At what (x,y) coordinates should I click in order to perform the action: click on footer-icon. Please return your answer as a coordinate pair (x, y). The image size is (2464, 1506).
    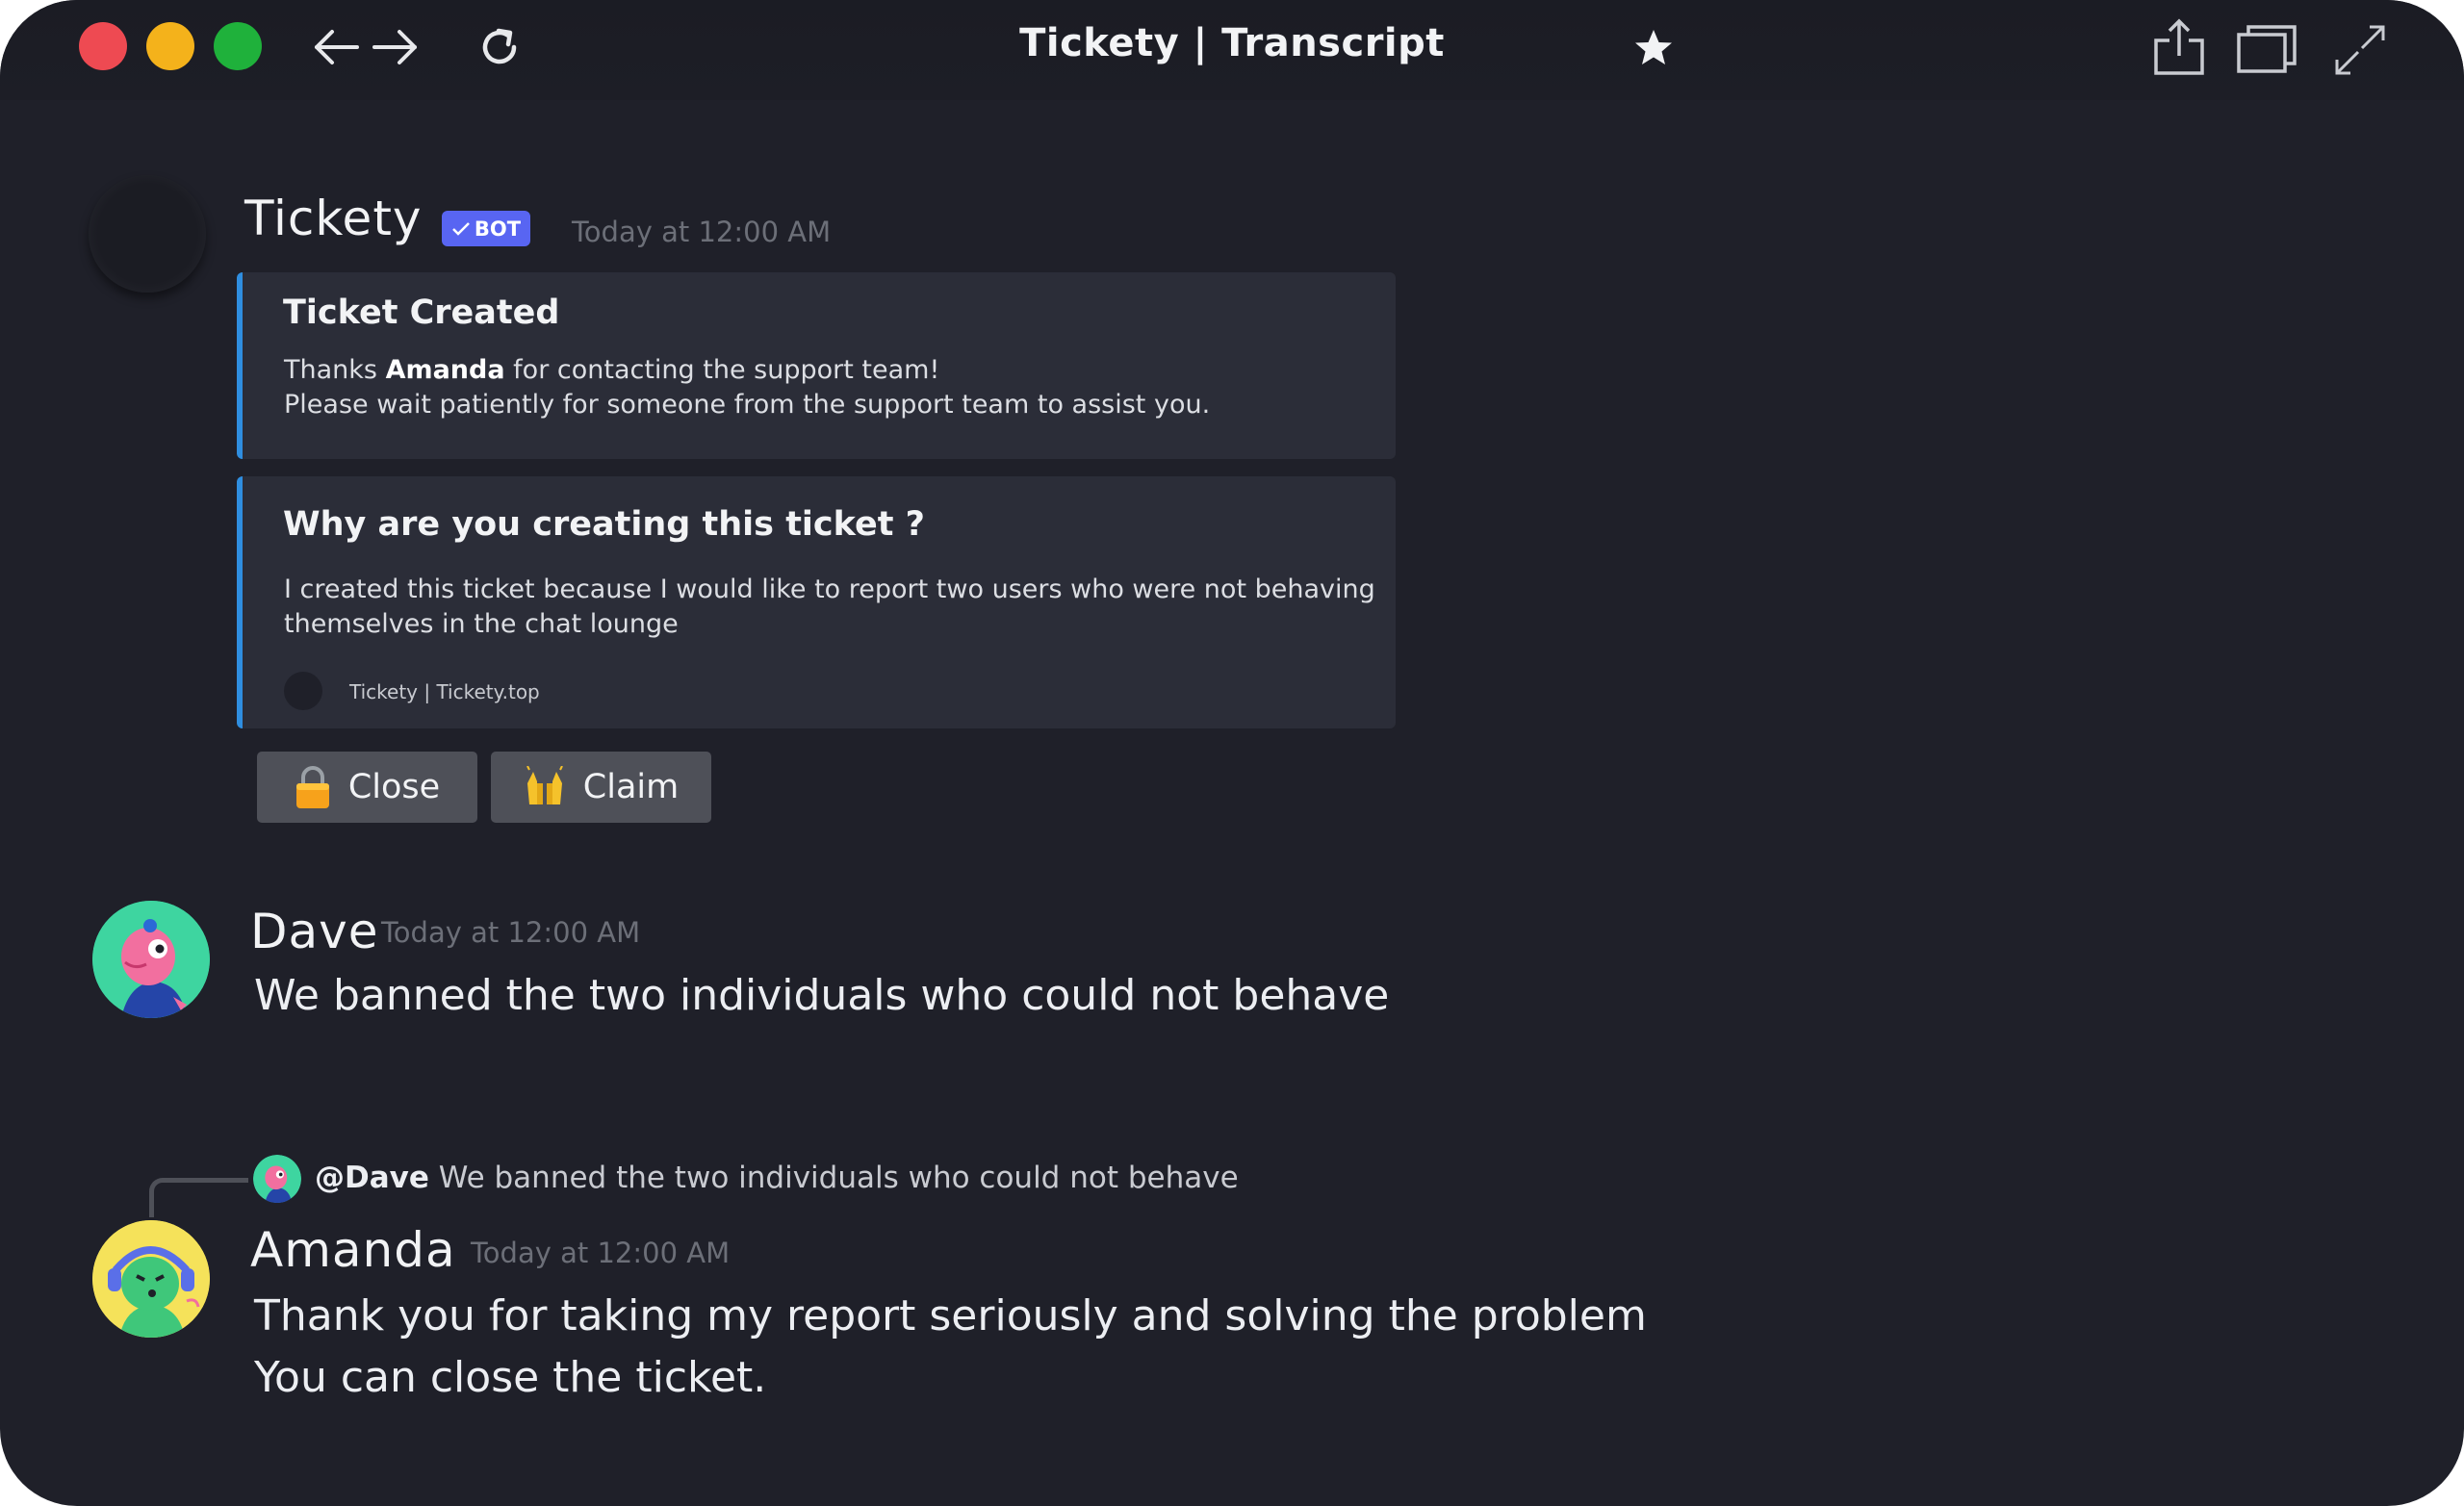
    Looking at the image, I should click on (303, 691).